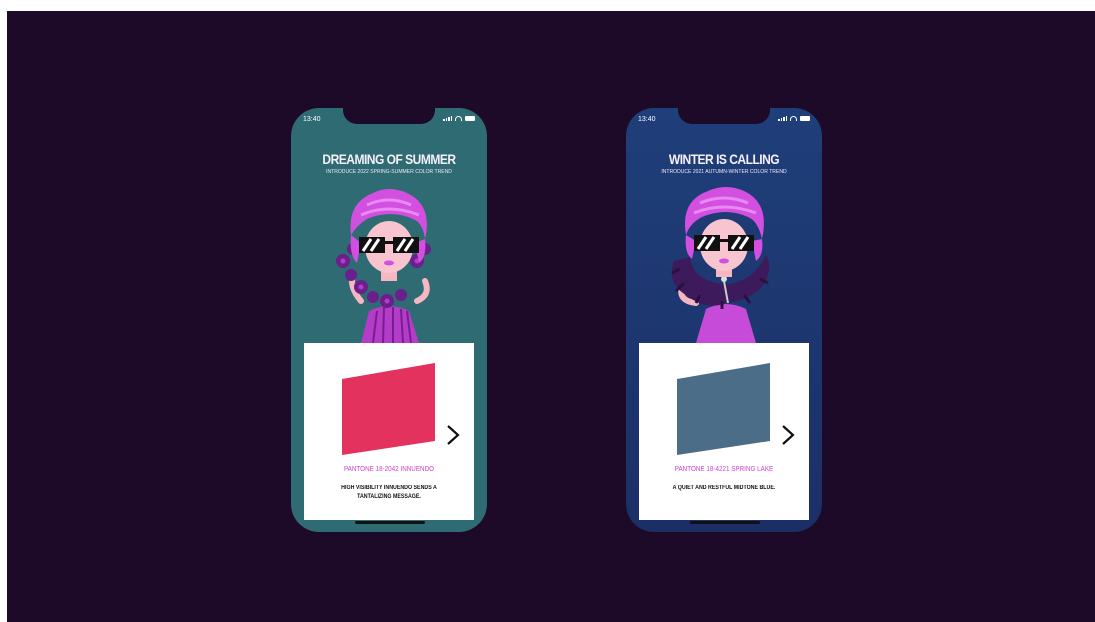 The image size is (1095, 622). I want to click on pantone-label: PANTONE 18-2042 INNUENDO, so click(389, 469).